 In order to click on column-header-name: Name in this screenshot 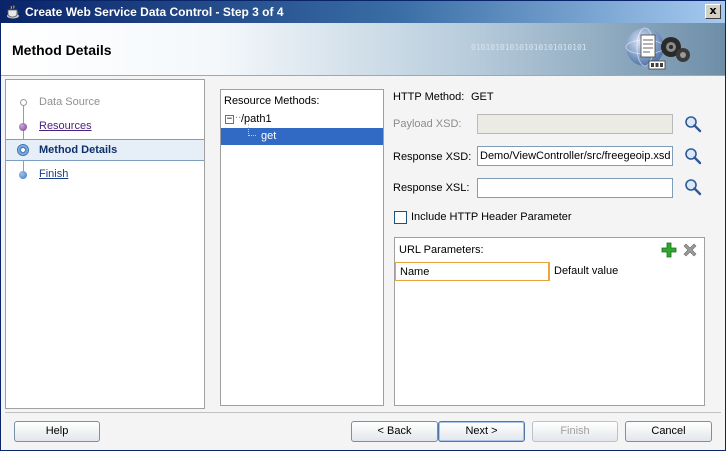, I will do `click(472, 271)`.